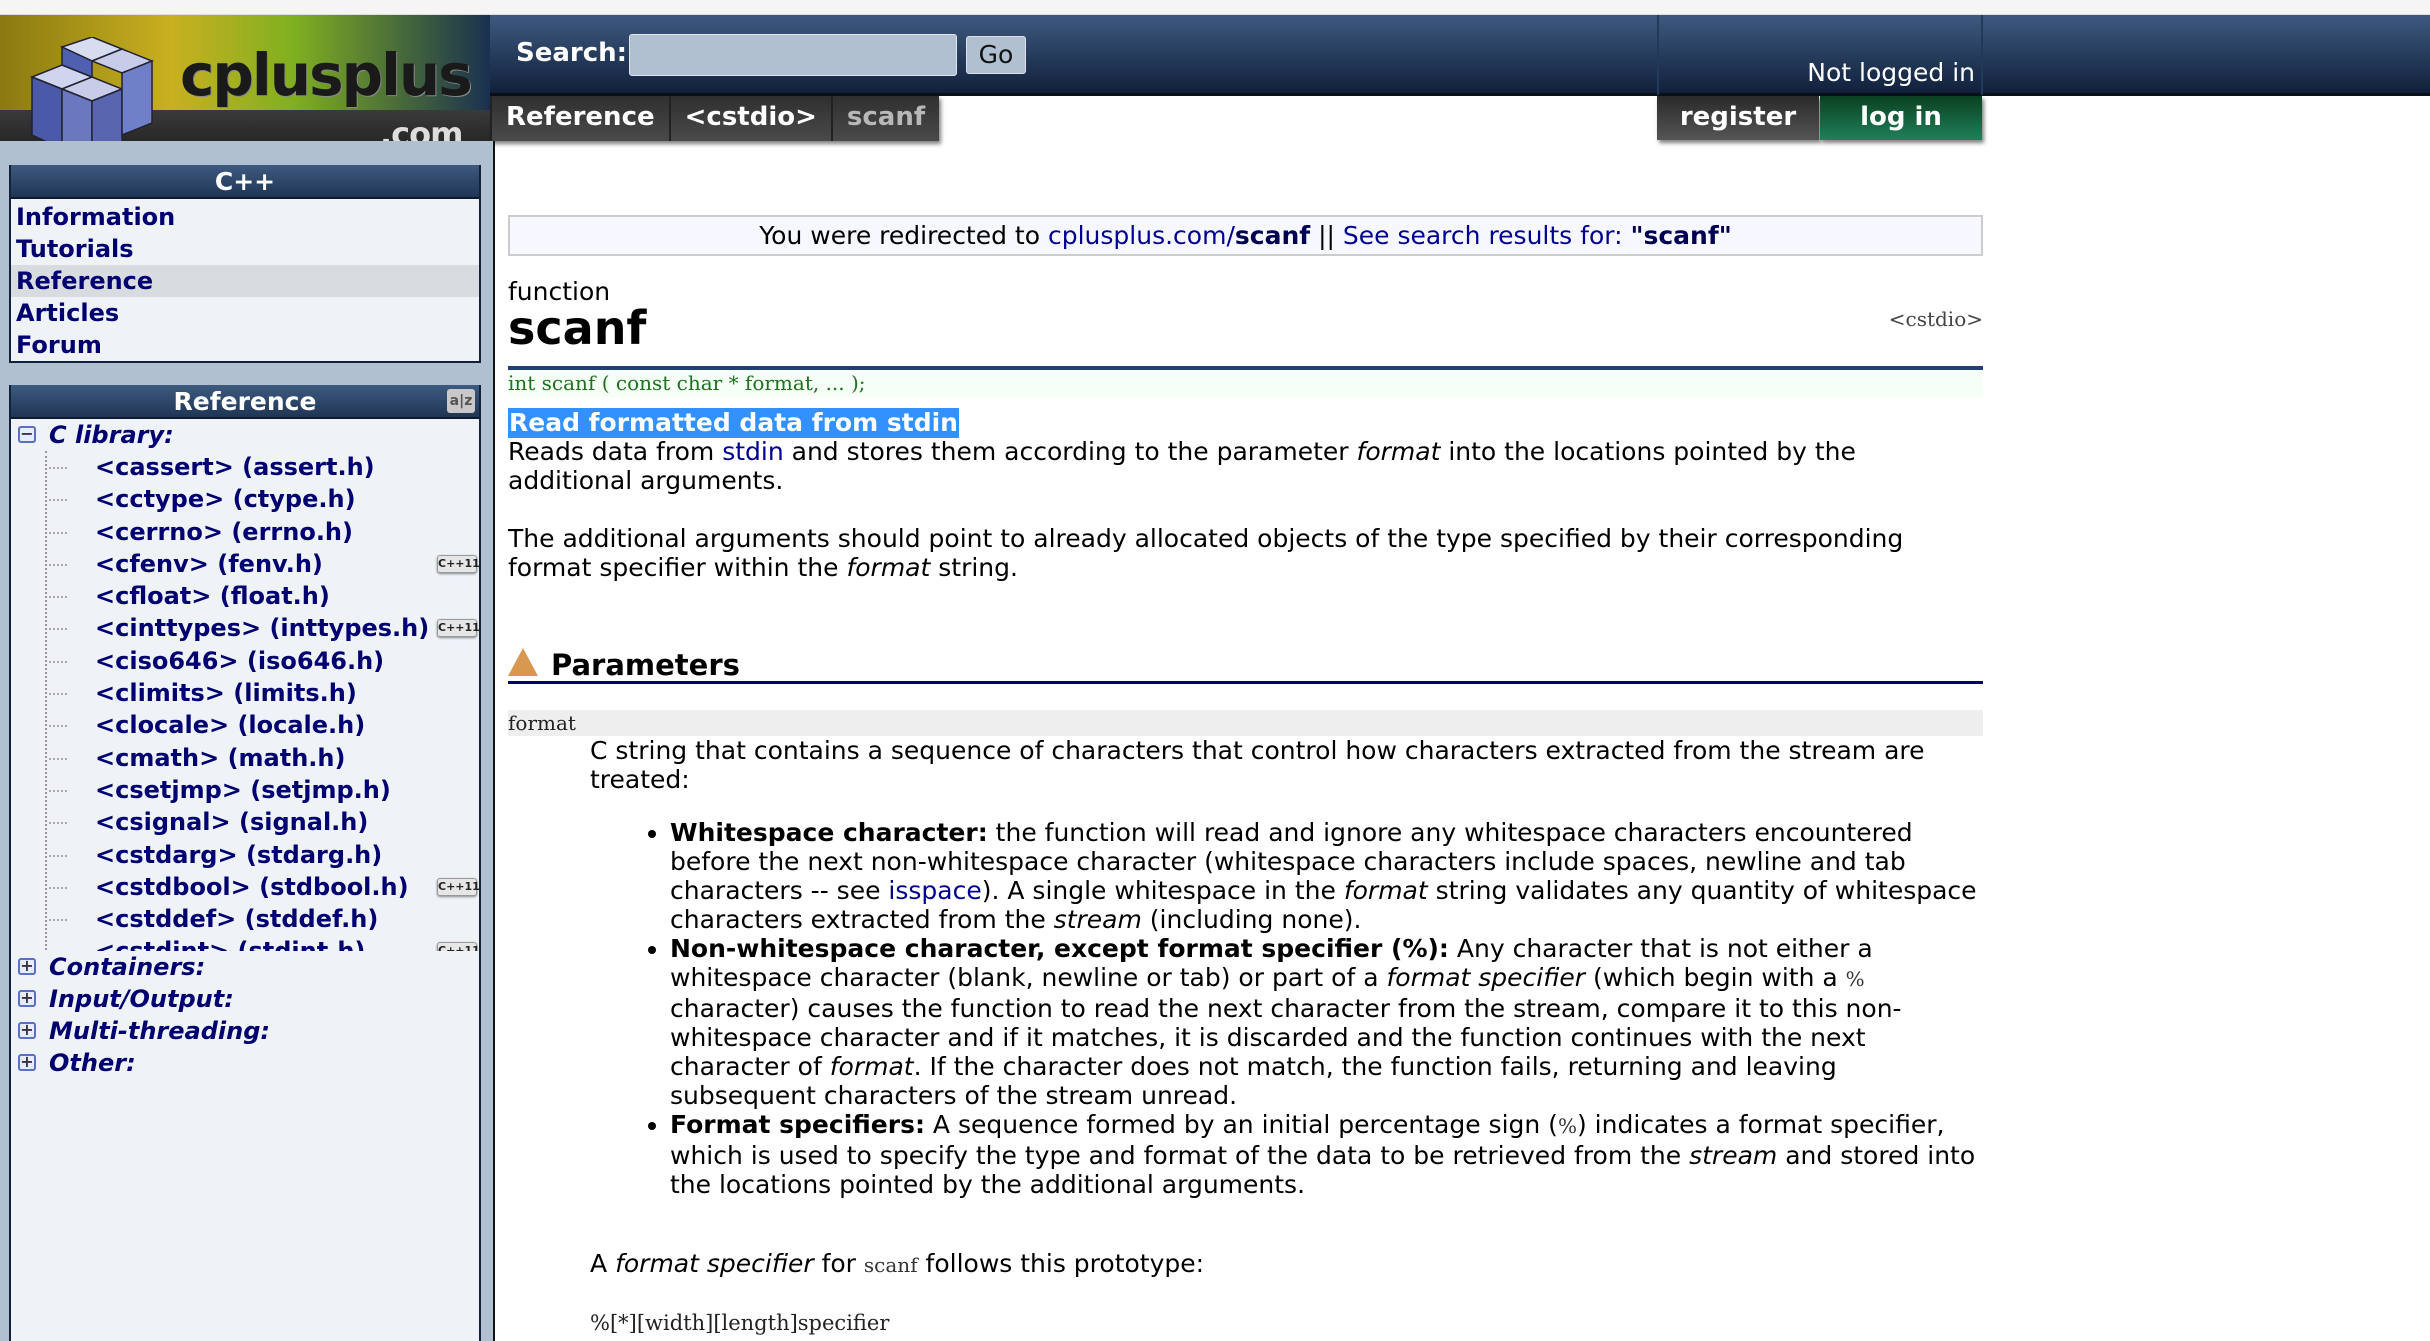 The width and height of the screenshot is (2430, 1341). I want to click on tree-category-label: Containers:, so click(127, 967).